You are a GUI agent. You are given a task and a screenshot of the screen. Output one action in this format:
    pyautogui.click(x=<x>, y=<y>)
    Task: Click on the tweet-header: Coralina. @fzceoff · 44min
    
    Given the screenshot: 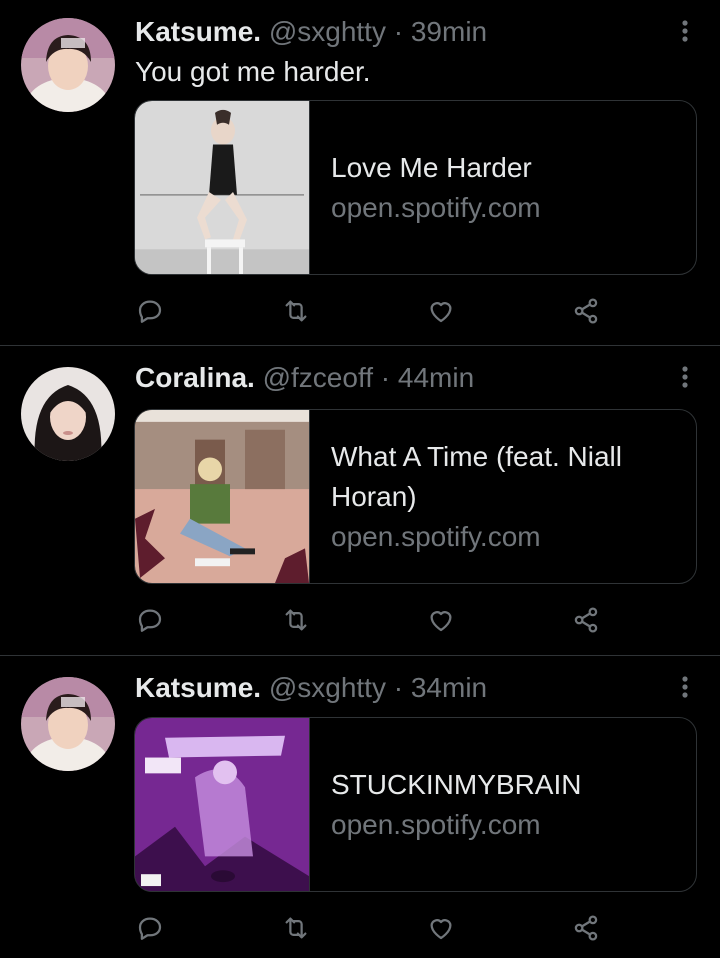 What is the action you would take?
    pyautogui.click(x=304, y=378)
    